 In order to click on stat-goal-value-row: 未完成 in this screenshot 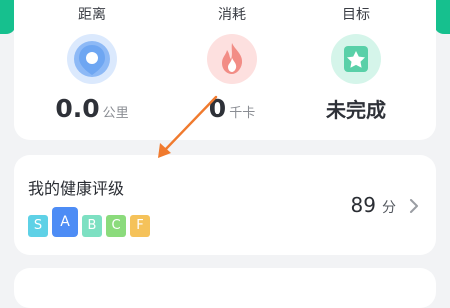, I will do `click(356, 108)`.